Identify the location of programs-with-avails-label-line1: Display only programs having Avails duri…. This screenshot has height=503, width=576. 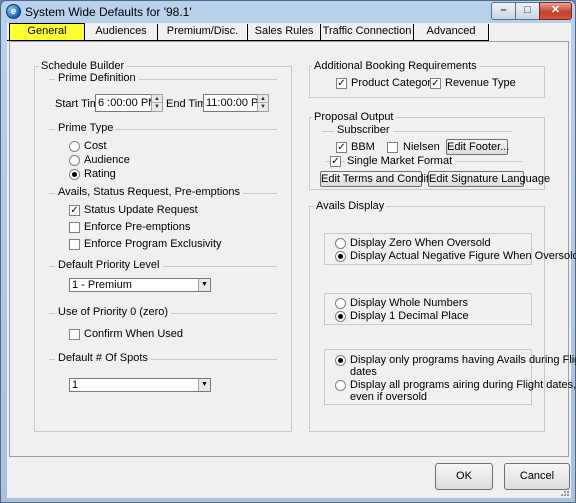
(463, 360).